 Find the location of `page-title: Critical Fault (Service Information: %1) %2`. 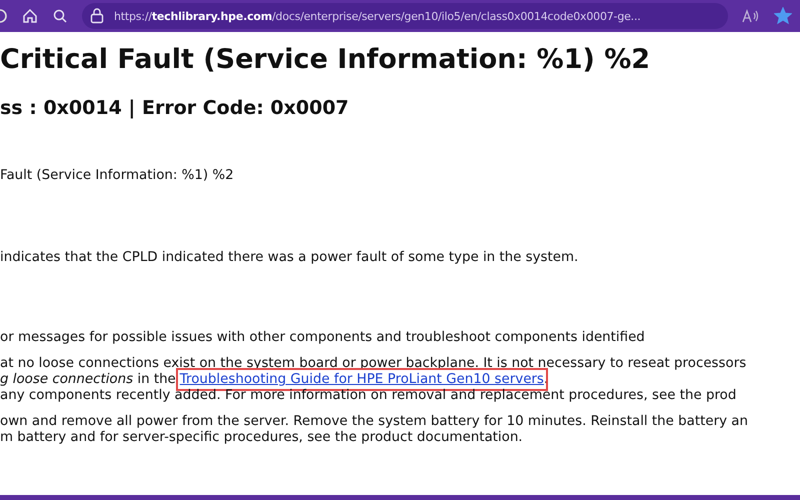

page-title: Critical Fault (Service Information: %1) %2 is located at coordinates (326, 59).